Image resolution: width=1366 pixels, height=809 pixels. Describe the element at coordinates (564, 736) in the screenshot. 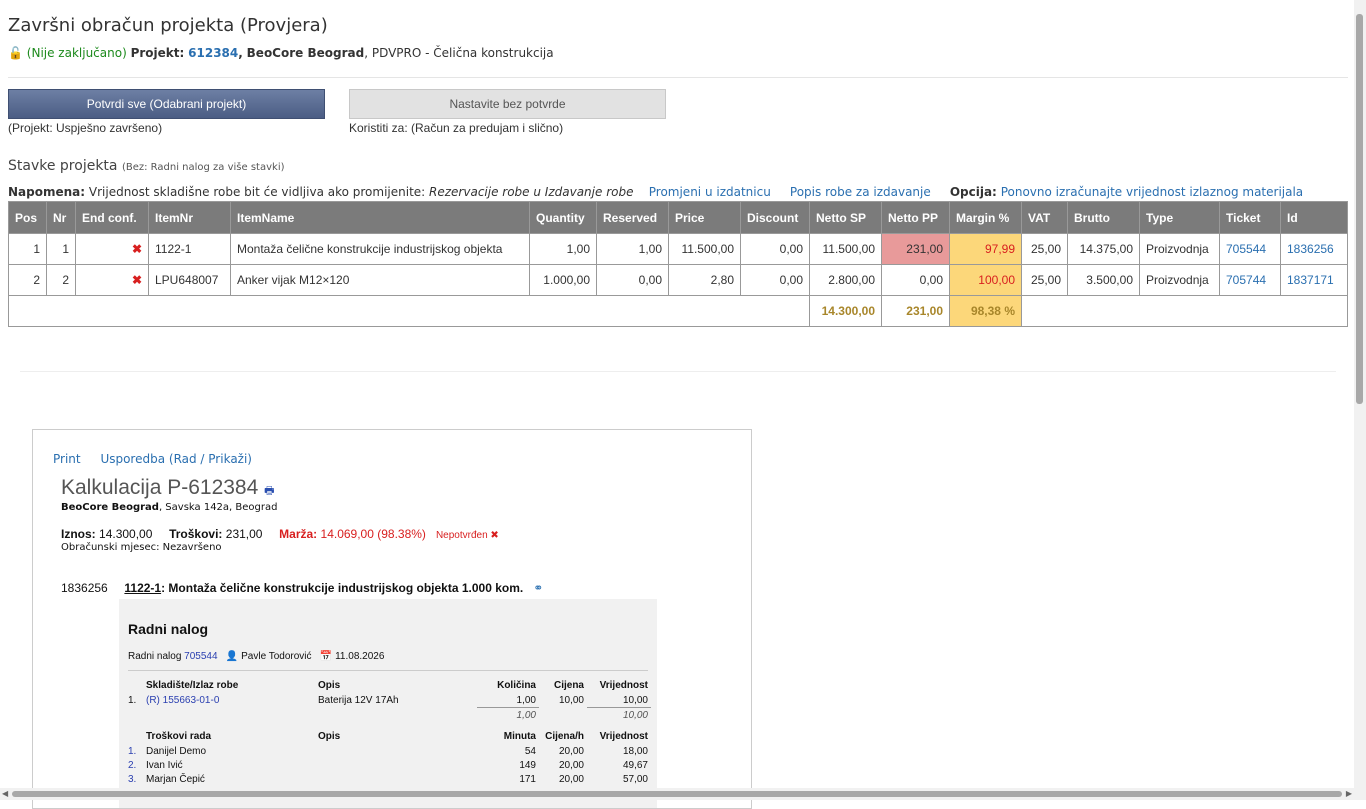

I see `col-header: Cijena/h` at that location.